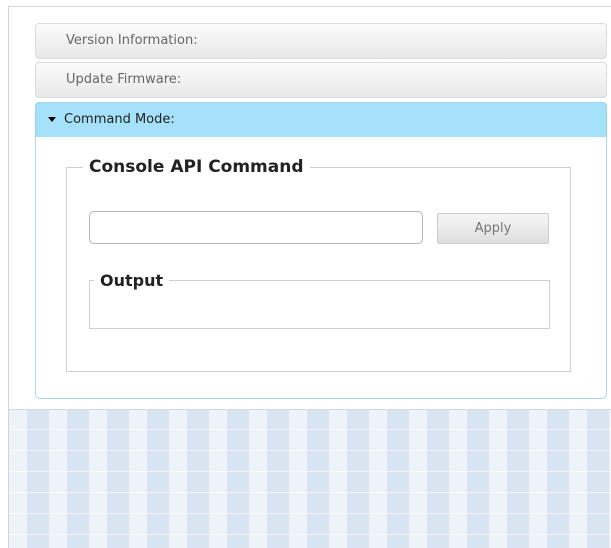  Describe the element at coordinates (321, 80) in the screenshot. I see `accordion-header-update-firmware: Update Firmware:` at that location.